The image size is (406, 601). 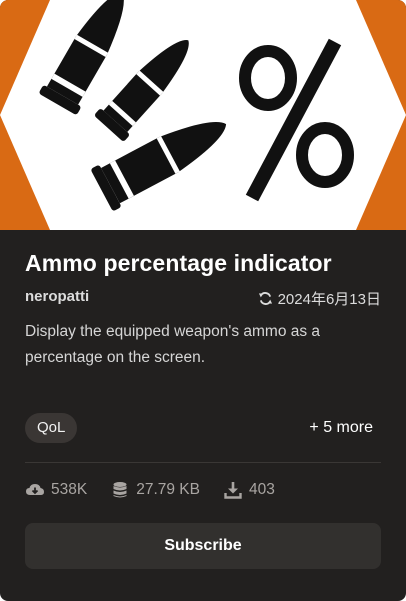 What do you see at coordinates (168, 489) in the screenshot?
I see `file-size: 27.79 KB` at bounding box center [168, 489].